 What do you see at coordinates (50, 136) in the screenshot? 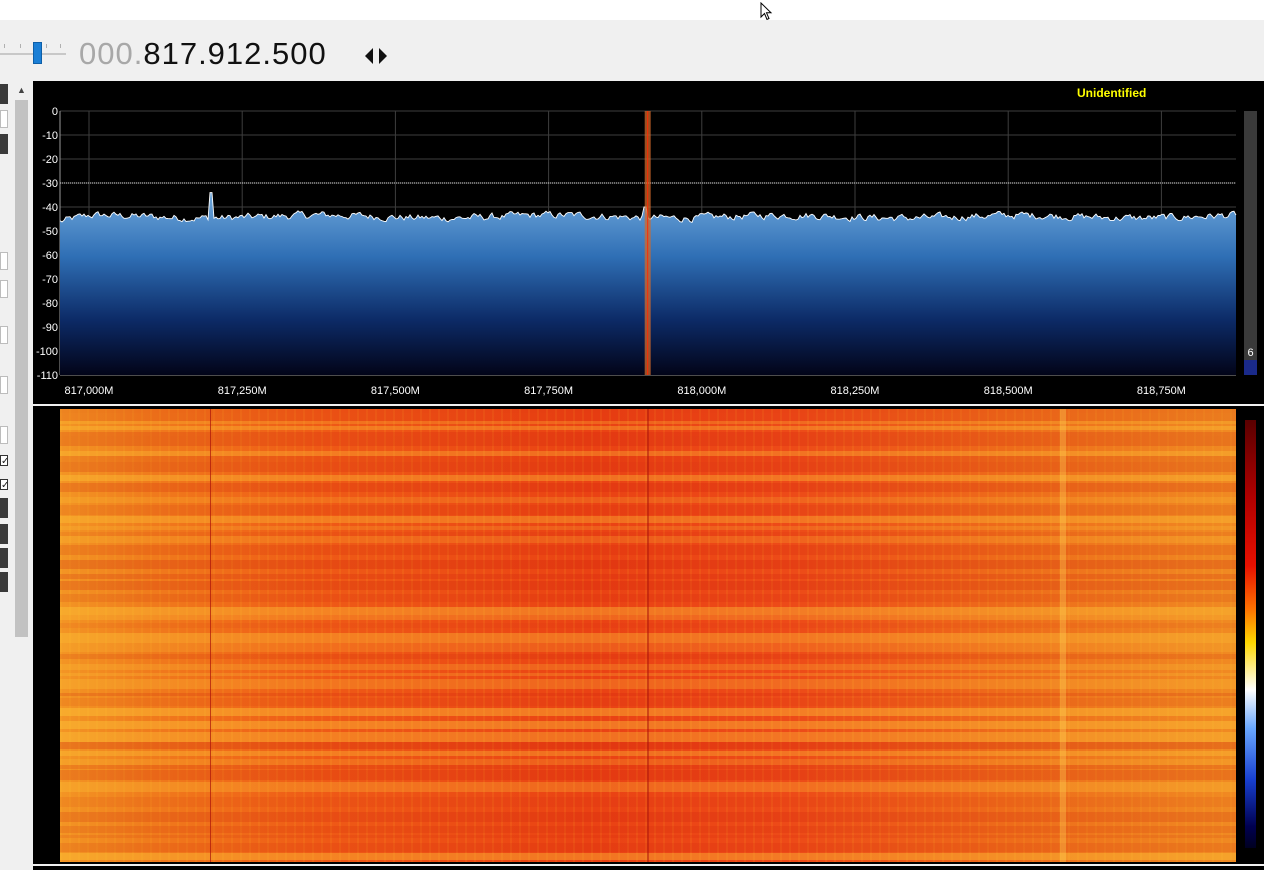
I see `y-tick-label: -10` at bounding box center [50, 136].